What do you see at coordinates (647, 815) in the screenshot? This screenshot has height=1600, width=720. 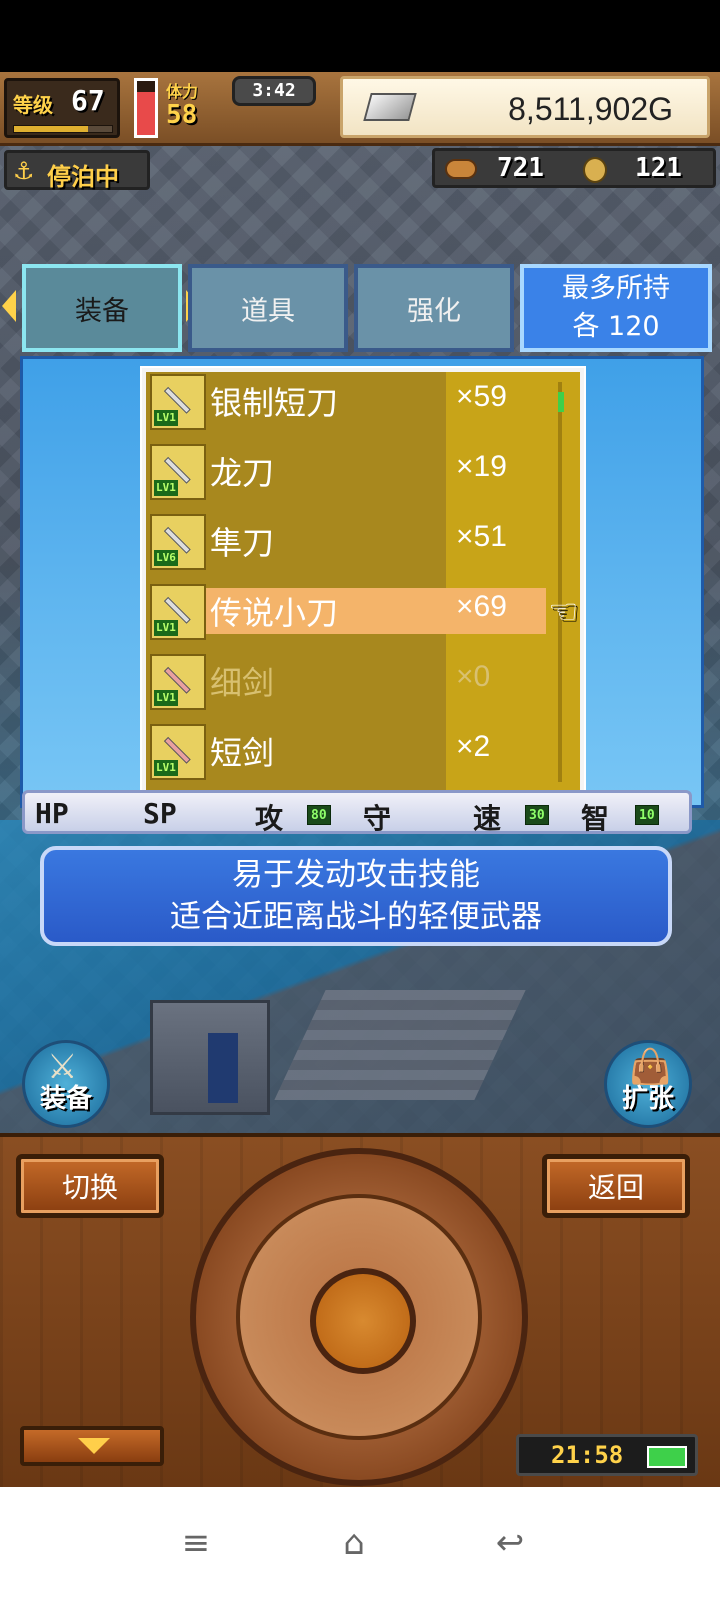 I see `stat-int-value: 10` at bounding box center [647, 815].